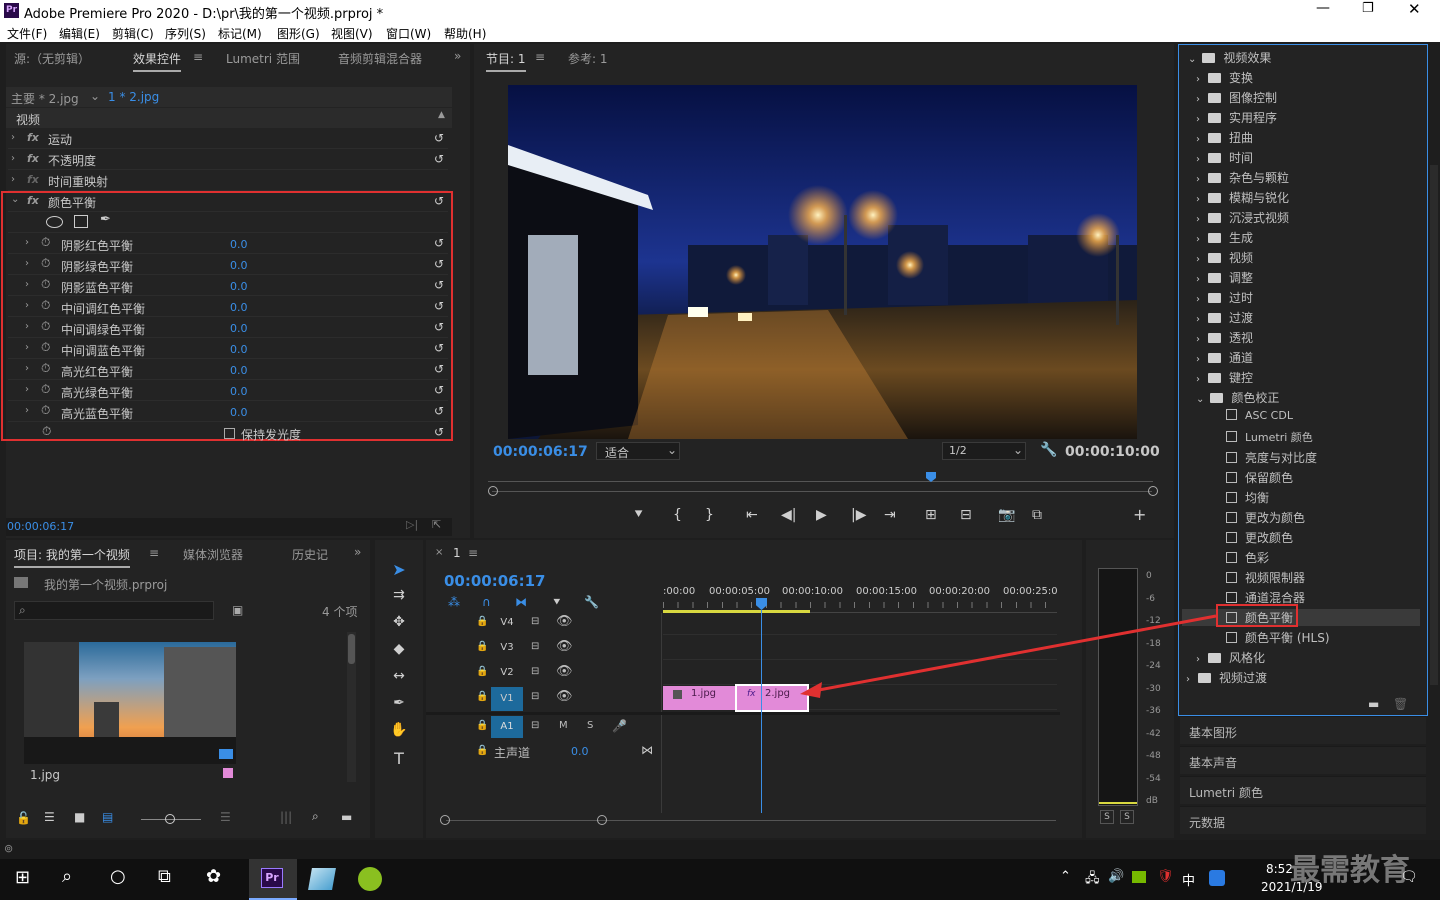 This screenshot has height=900, width=1440. Describe the element at coordinates (370, 879) in the screenshot. I see `green-app-icon` at that location.